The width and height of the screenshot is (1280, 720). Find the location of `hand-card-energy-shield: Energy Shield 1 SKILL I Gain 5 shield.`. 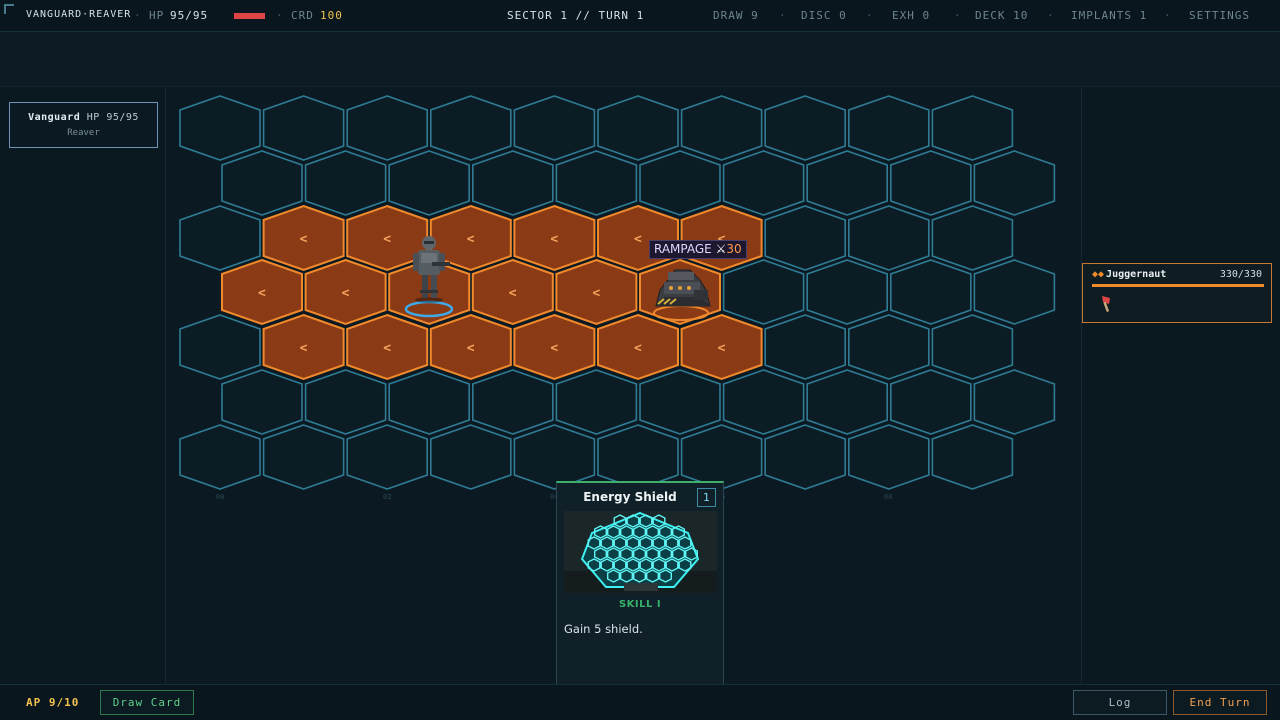

hand-card-energy-shield: Energy Shield 1 SKILL I Gain 5 shield. is located at coordinates (640, 593).